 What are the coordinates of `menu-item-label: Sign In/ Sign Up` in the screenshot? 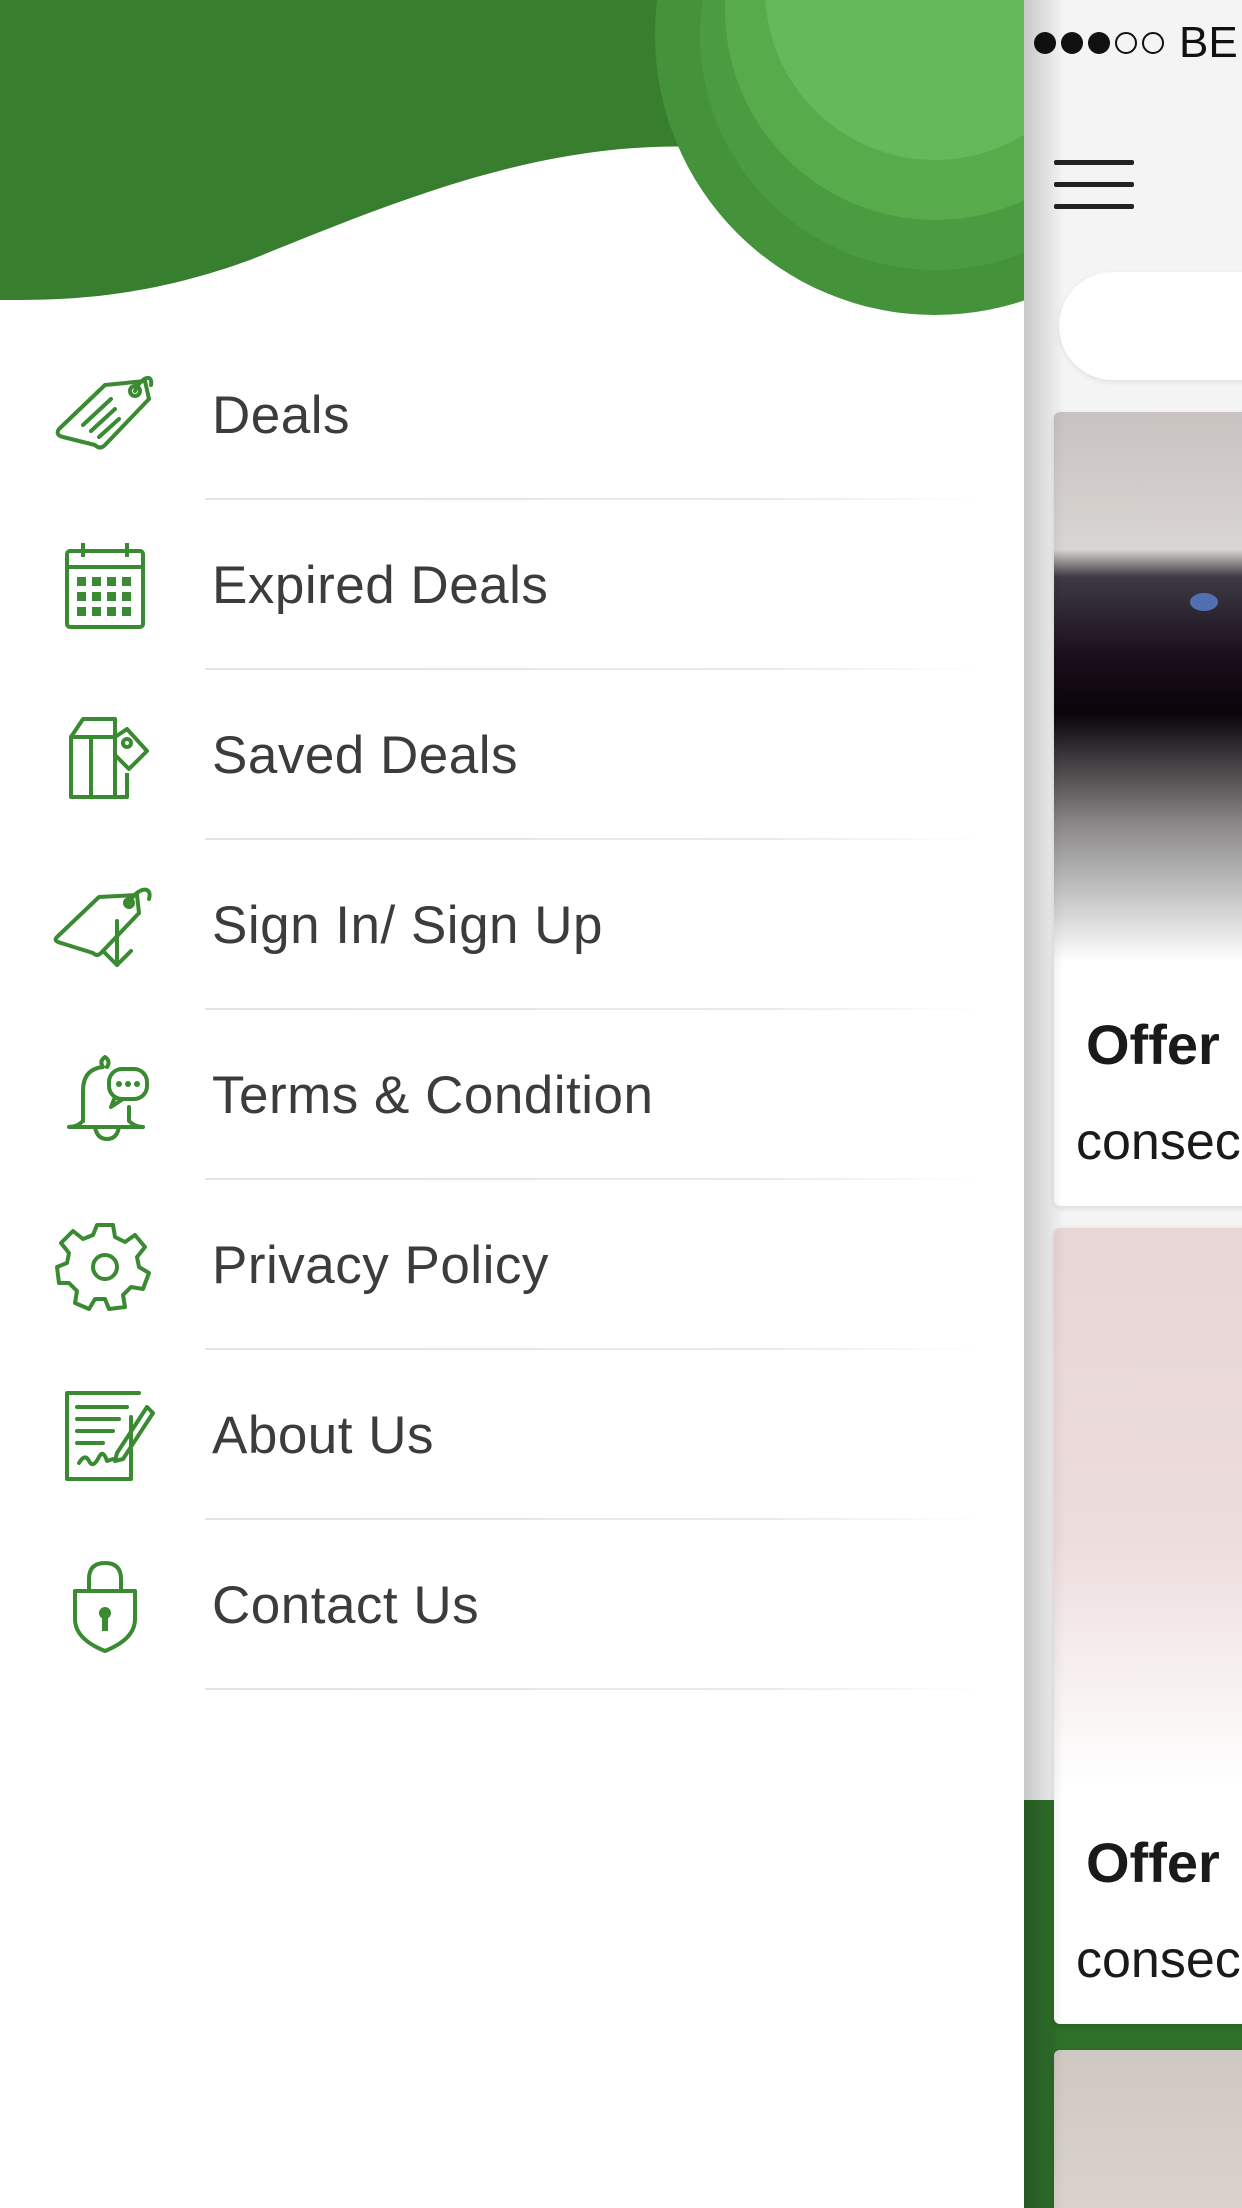 It's located at (408, 925).